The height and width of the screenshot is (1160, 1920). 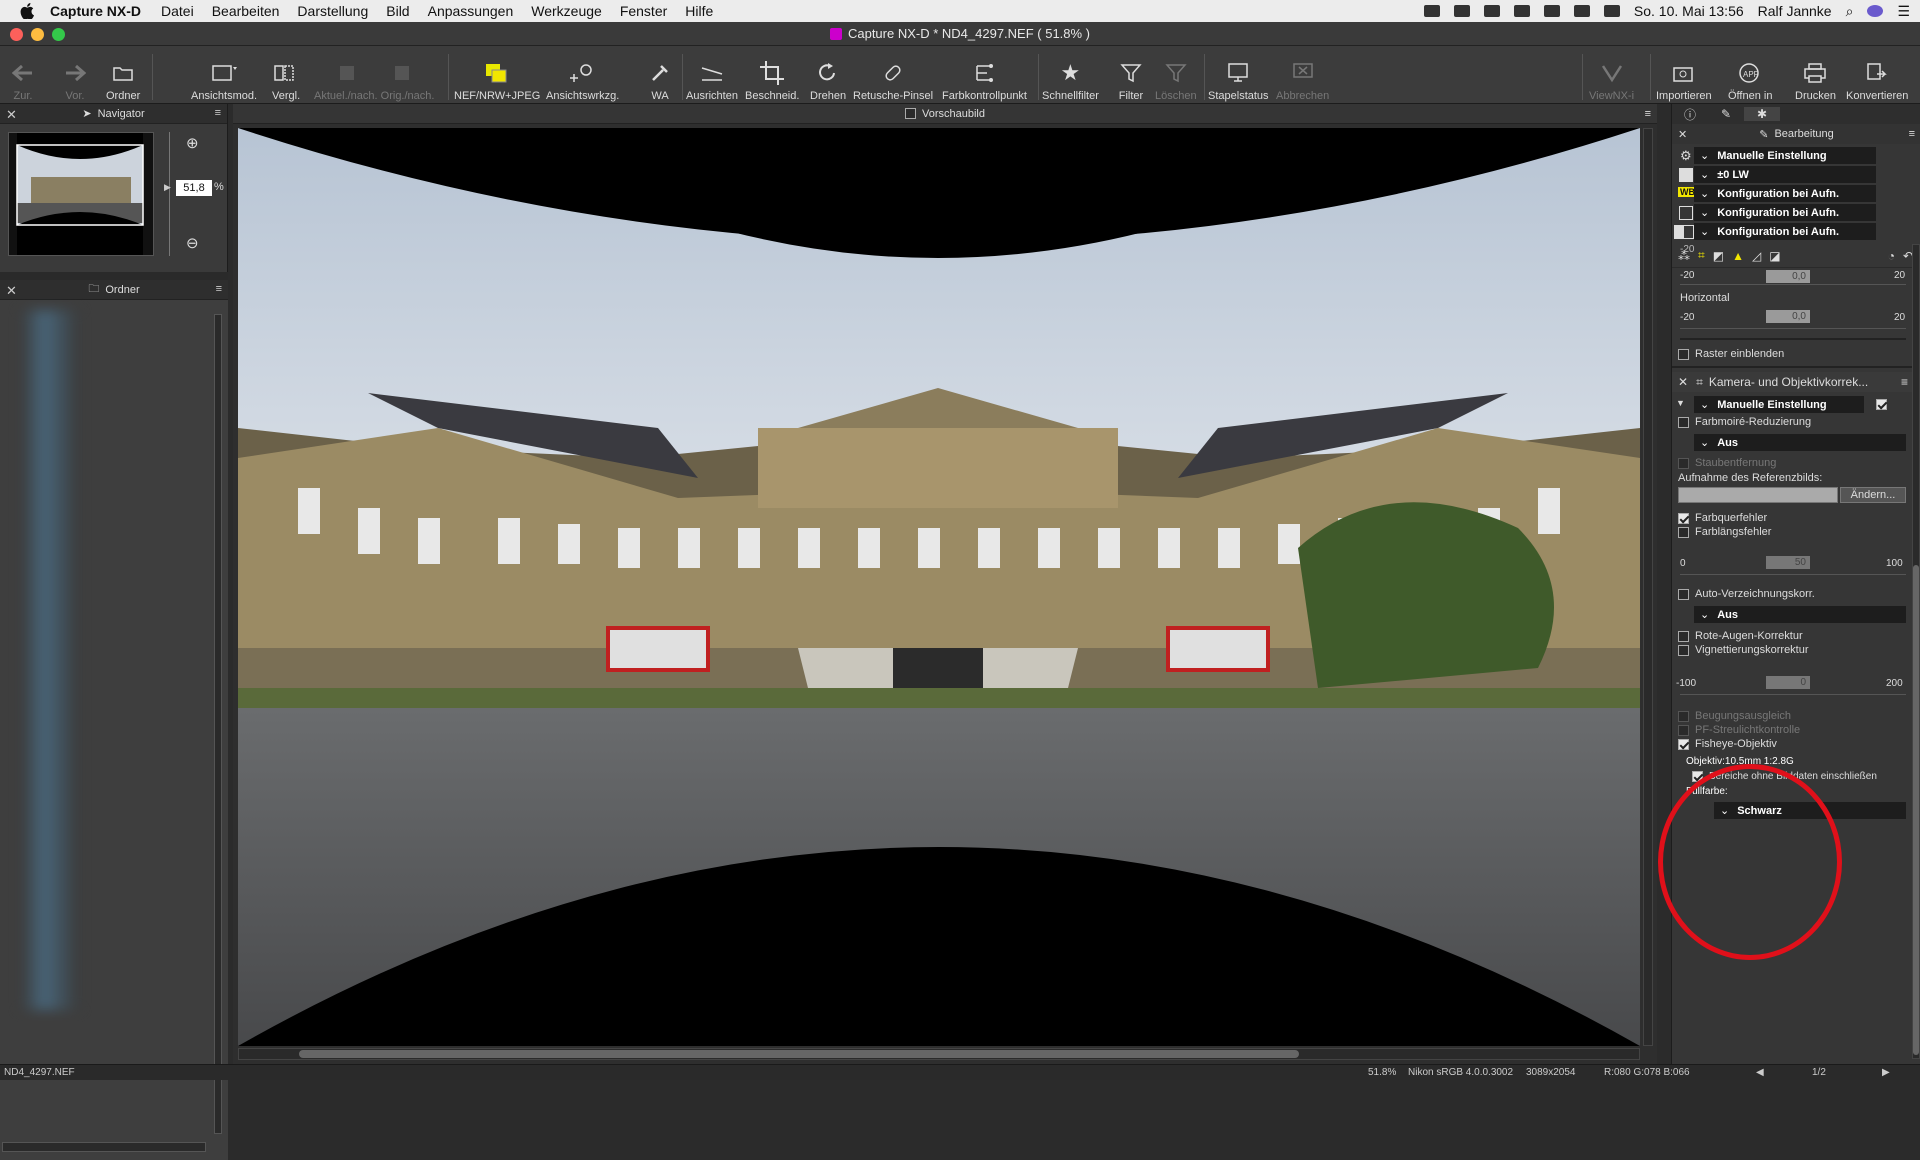 What do you see at coordinates (1774, 256) in the screenshot?
I see `curves-icon: ◪` at bounding box center [1774, 256].